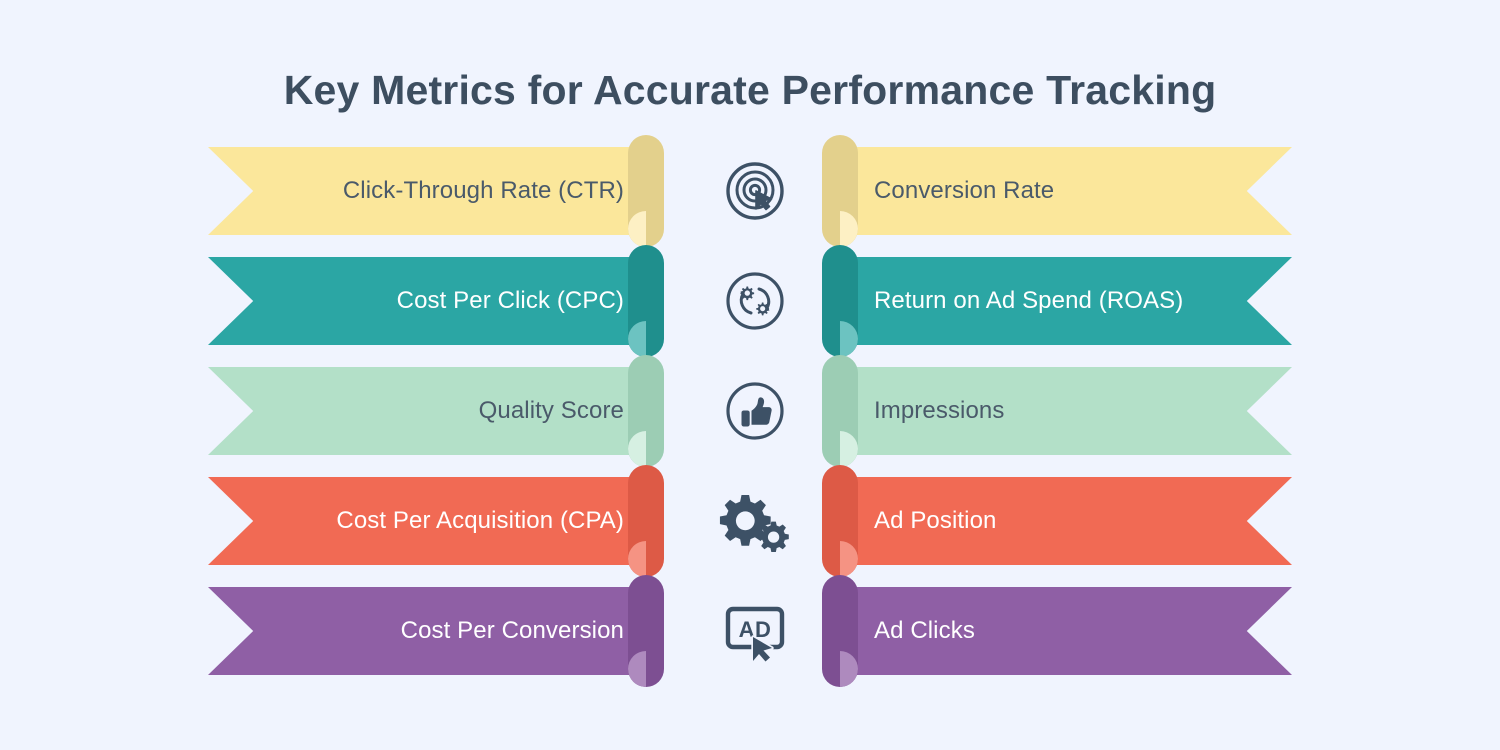 This screenshot has width=1500, height=750. I want to click on metric-label: Impressions, so click(939, 410).